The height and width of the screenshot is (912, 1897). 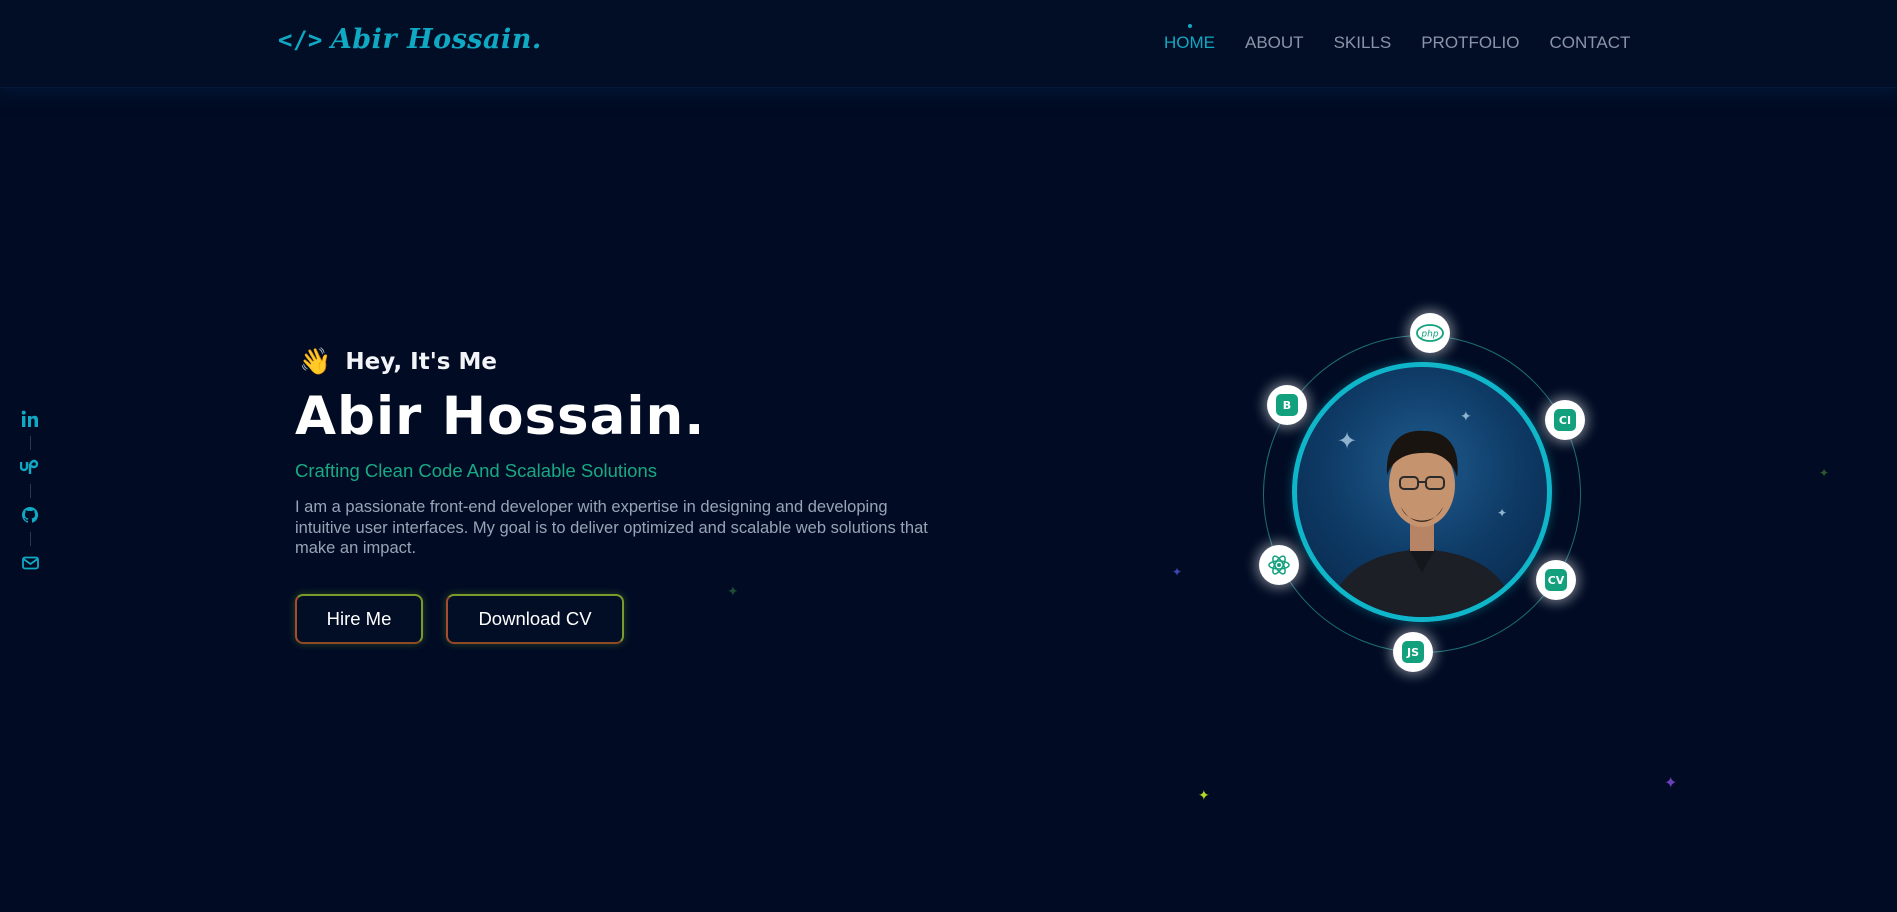 I want to click on svg-text: php, so click(x=1429, y=335).